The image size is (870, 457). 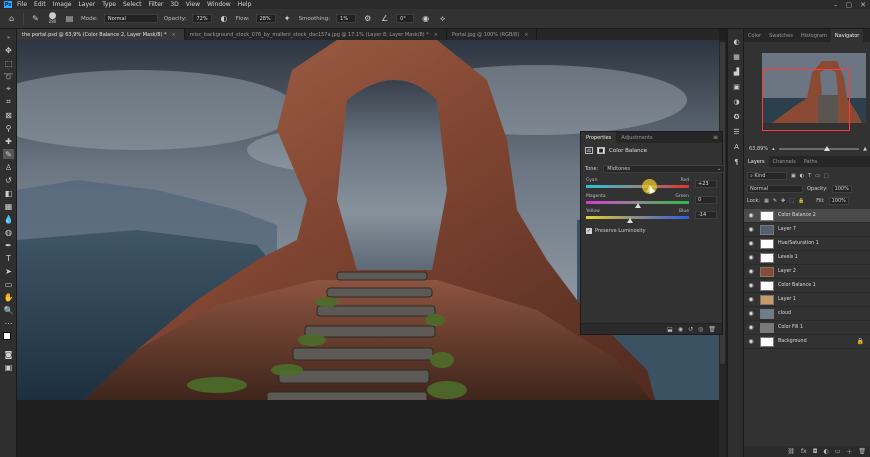 I want to click on quick-mask-icon: ◙, so click(x=8, y=354).